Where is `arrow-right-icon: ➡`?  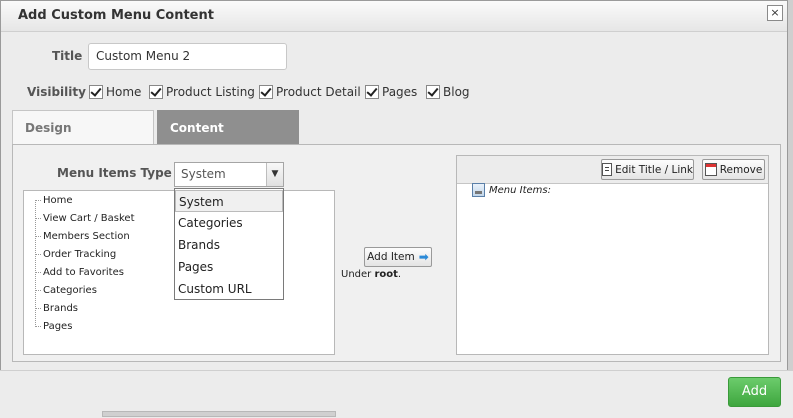 arrow-right-icon: ➡ is located at coordinates (423, 257).